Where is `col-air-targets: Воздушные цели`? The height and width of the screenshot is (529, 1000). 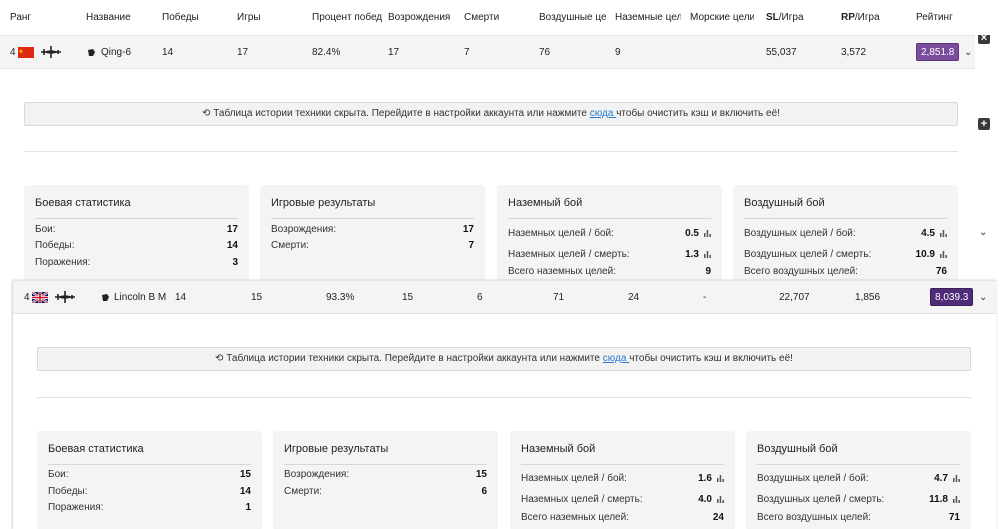 col-air-targets: Воздушные цели is located at coordinates (572, 17).